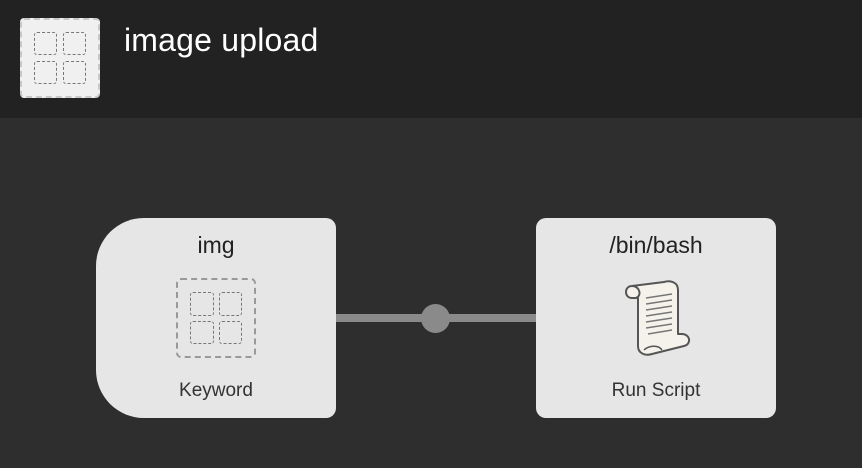  Describe the element at coordinates (216, 390) in the screenshot. I see `node-type-label: Keyword` at that location.